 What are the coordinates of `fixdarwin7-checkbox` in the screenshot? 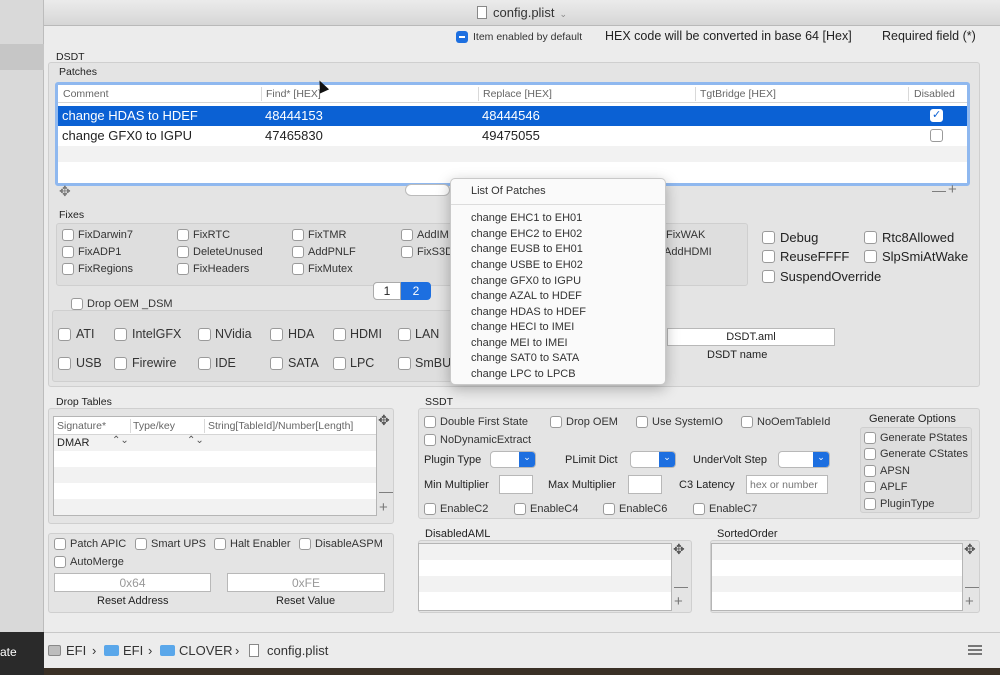 It's located at (68, 235).